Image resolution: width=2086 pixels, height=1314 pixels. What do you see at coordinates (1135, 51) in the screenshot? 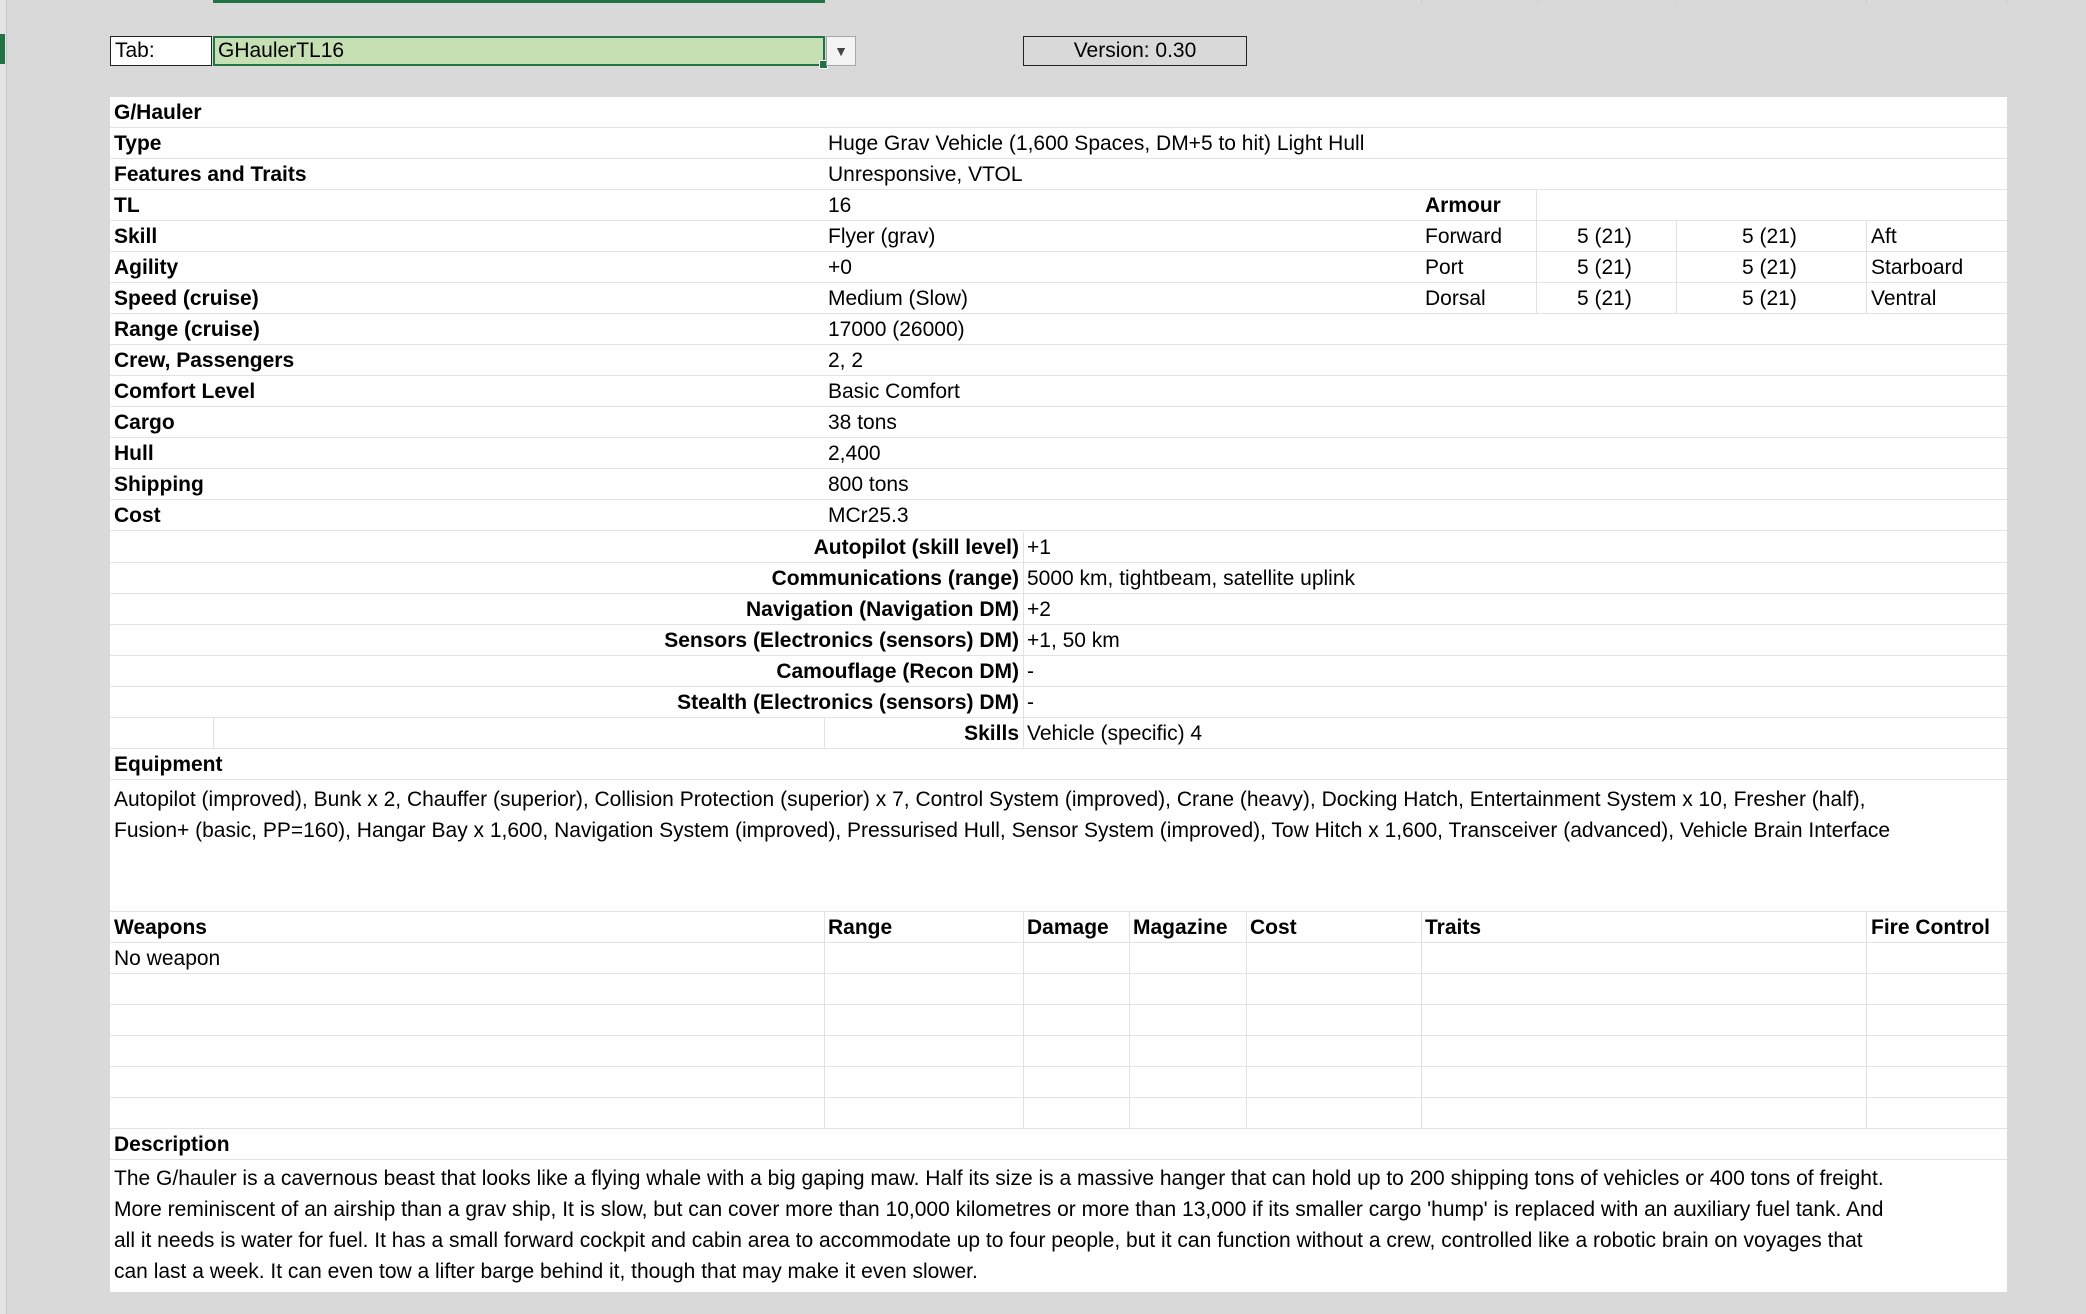
I see `version-badge: Version: 0.30` at bounding box center [1135, 51].